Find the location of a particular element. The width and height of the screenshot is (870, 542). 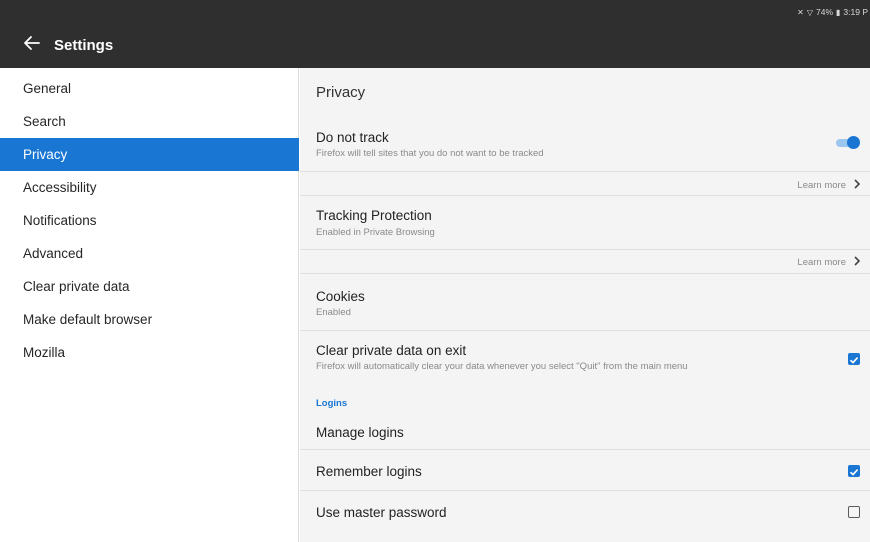

cookies-subtitle: Enabled is located at coordinates (333, 312).